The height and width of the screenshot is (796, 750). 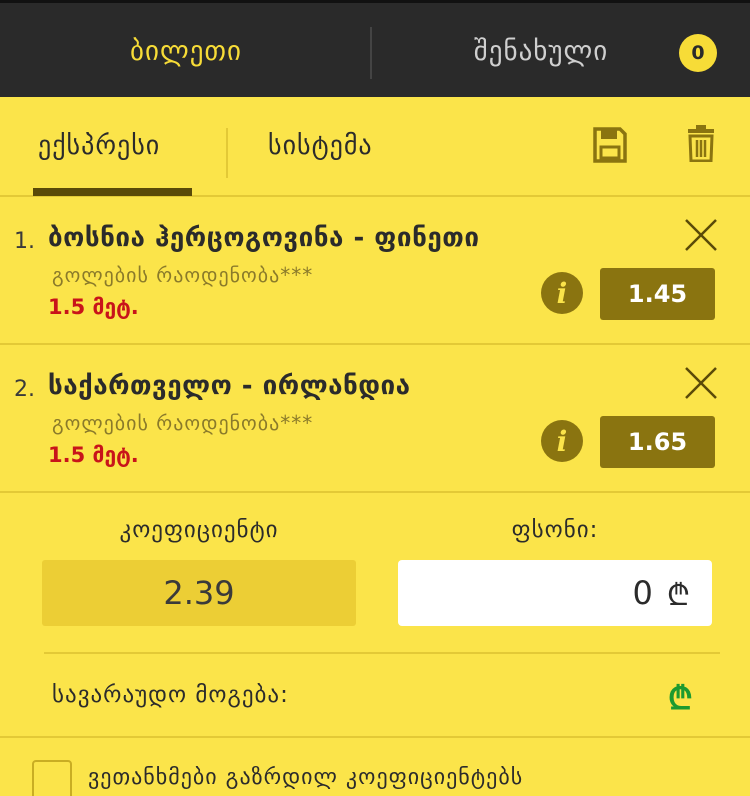 I want to click on stake-value: 0, so click(x=642, y=593).